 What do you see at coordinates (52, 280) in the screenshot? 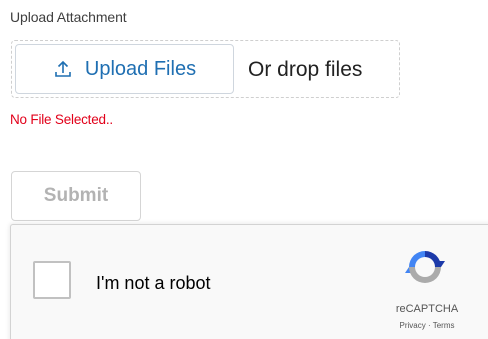
I see `recaptcha-checkbox` at bounding box center [52, 280].